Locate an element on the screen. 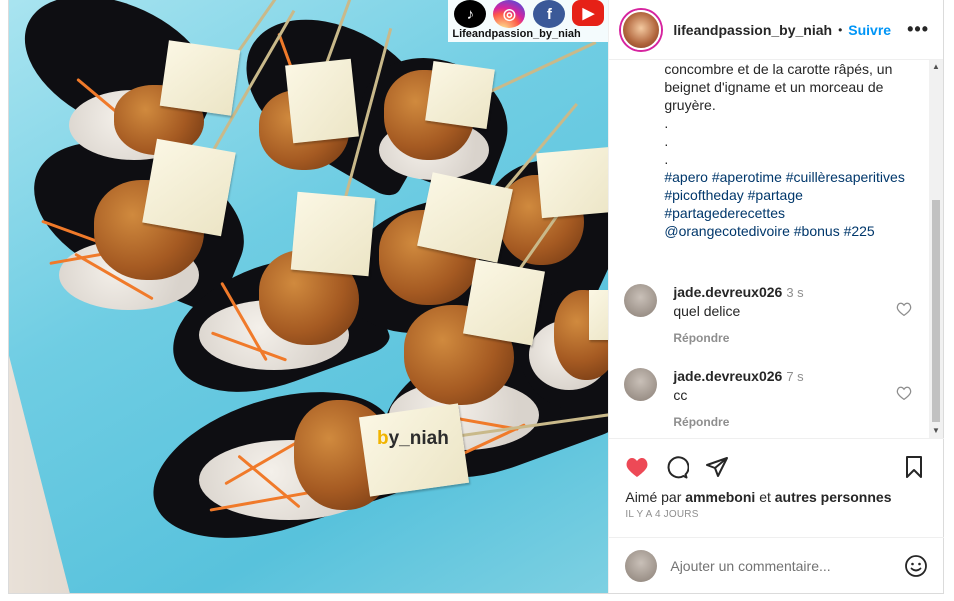  share-icon is located at coordinates (717, 467).